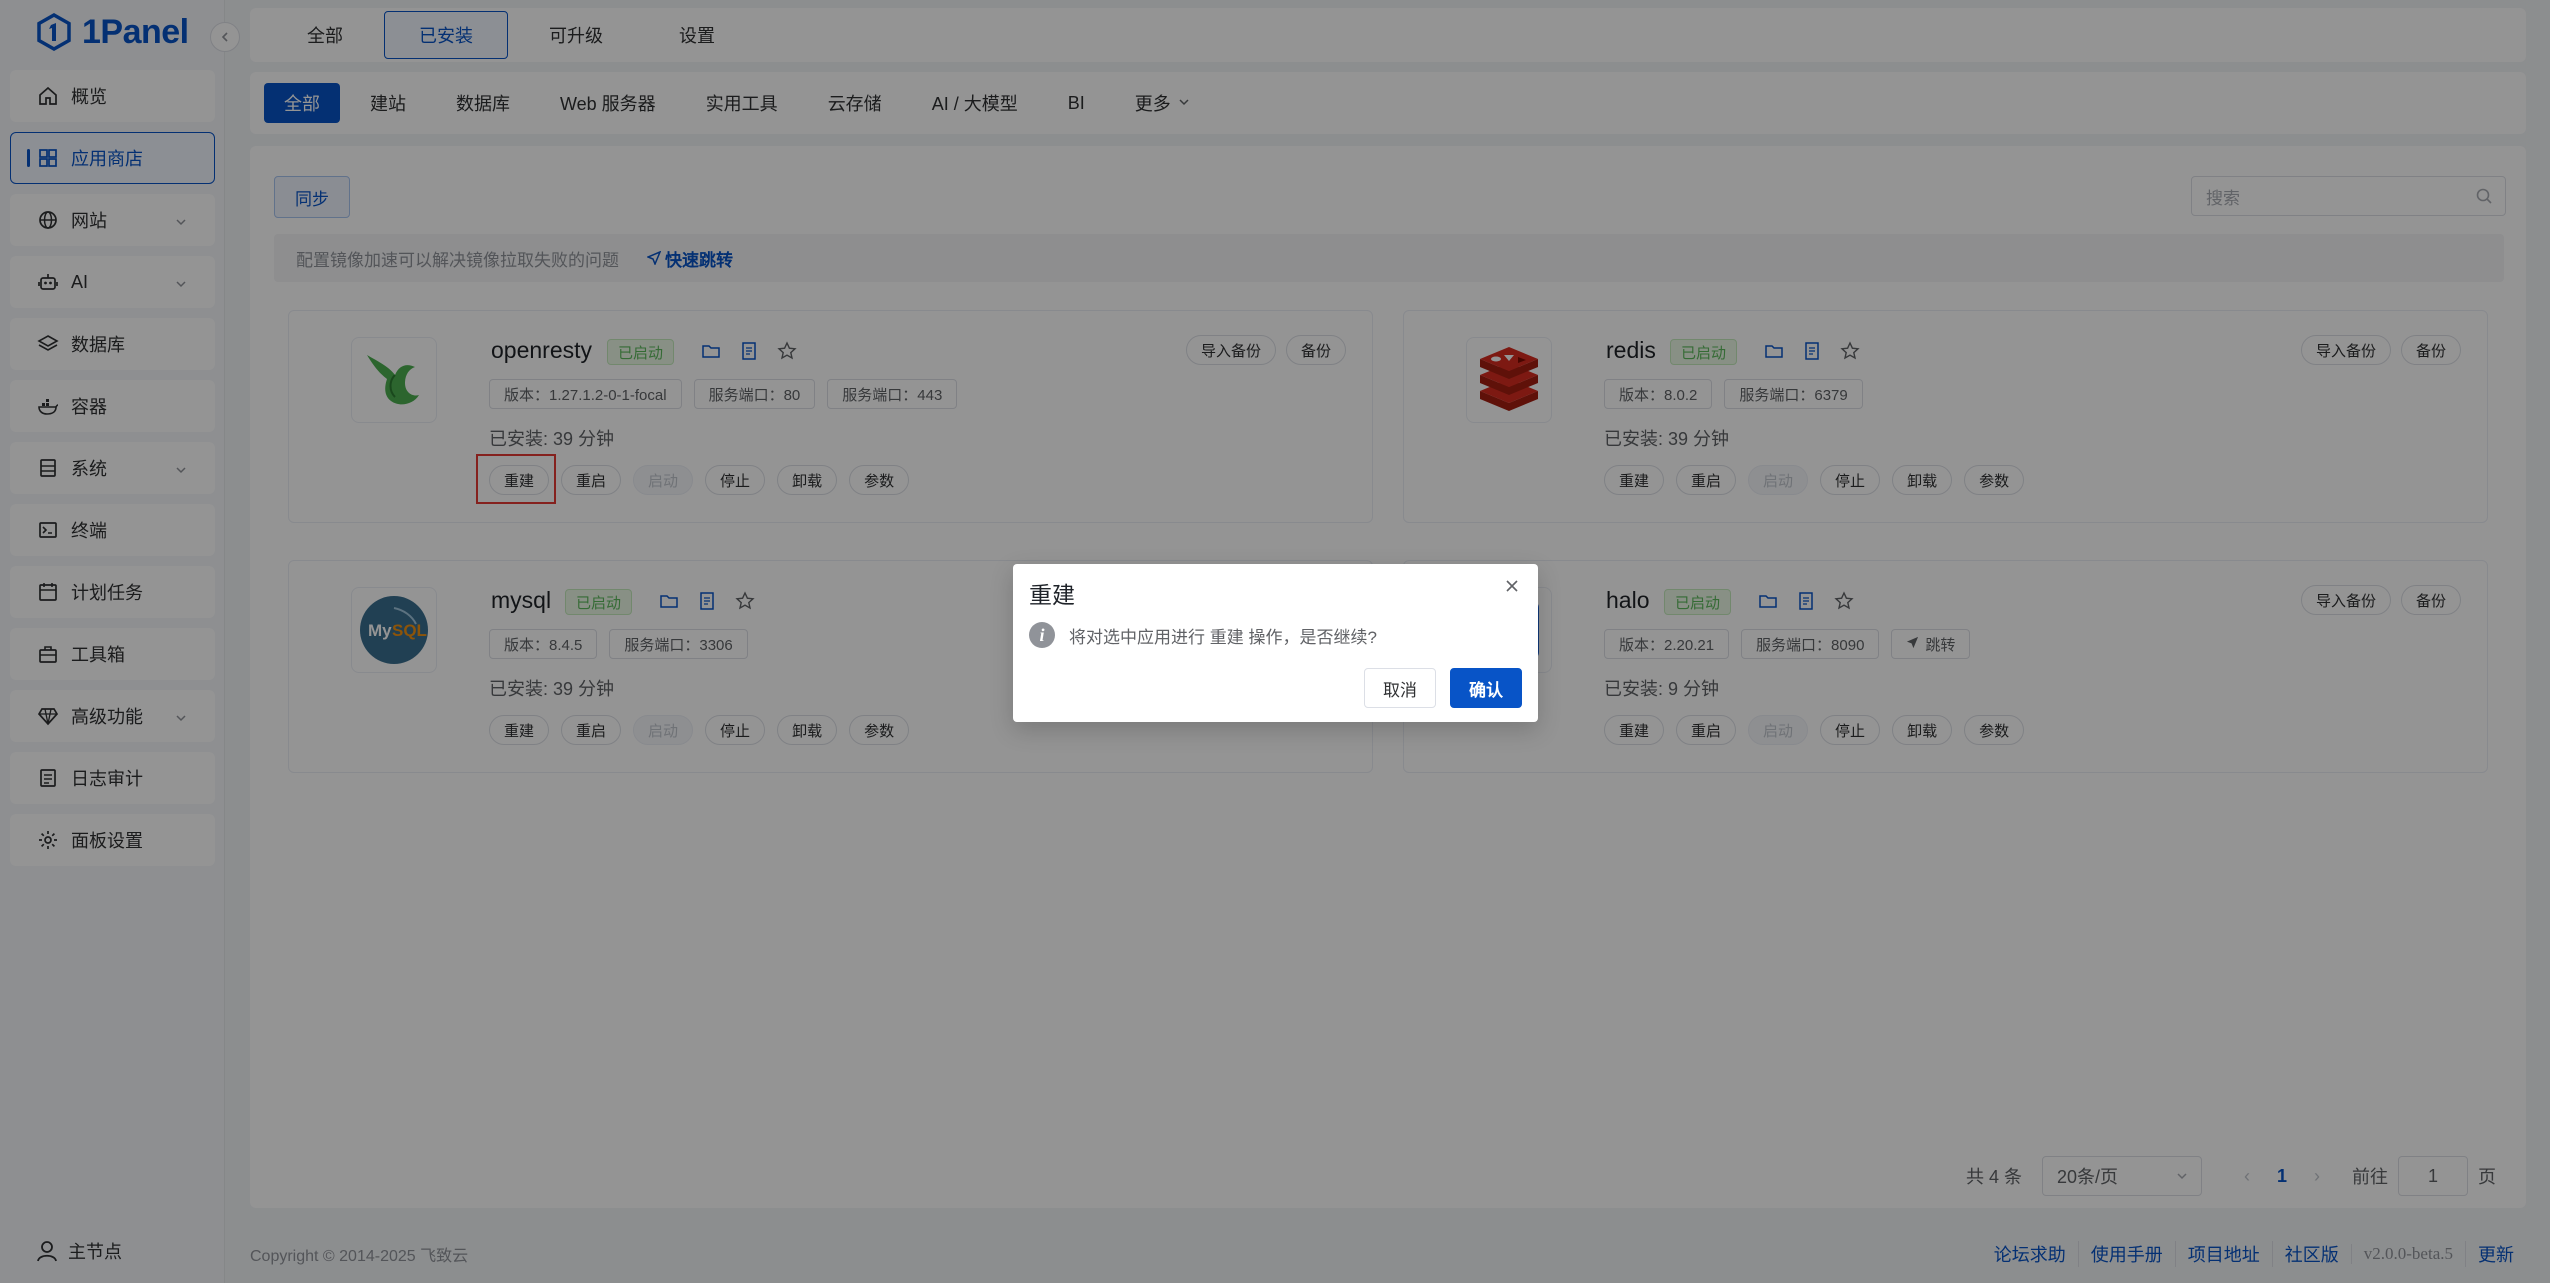 This screenshot has width=2550, height=1283. I want to click on confirm-button: 确认, so click(1486, 688).